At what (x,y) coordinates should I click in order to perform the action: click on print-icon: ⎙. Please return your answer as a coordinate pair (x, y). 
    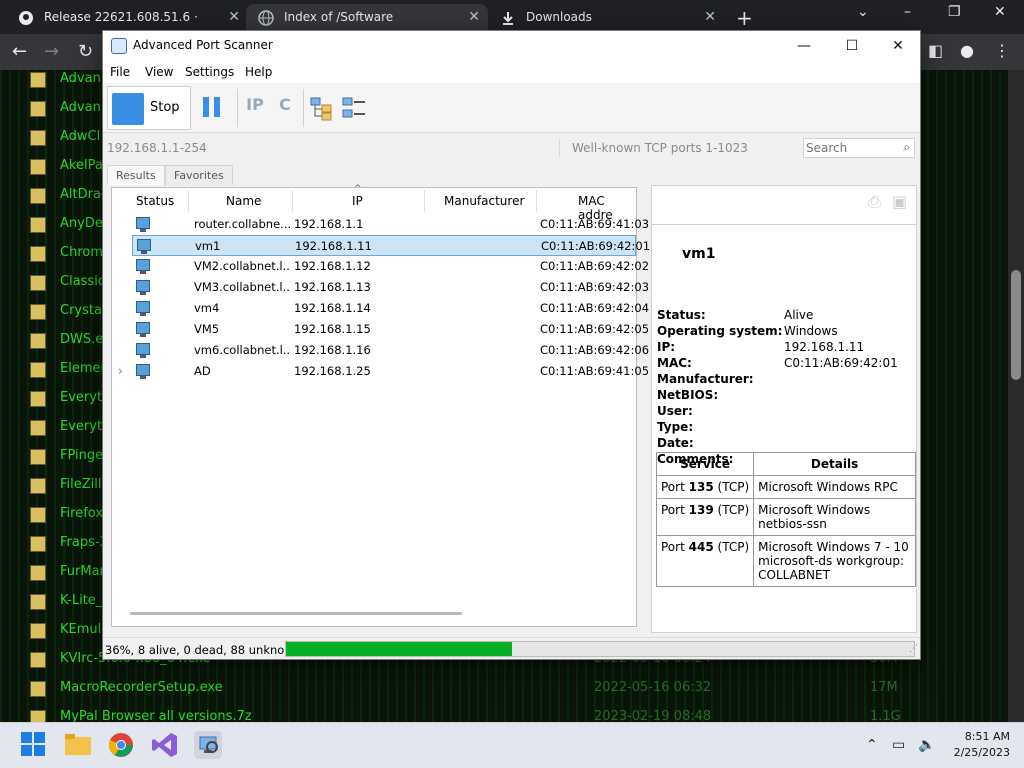
    Looking at the image, I should click on (874, 202).